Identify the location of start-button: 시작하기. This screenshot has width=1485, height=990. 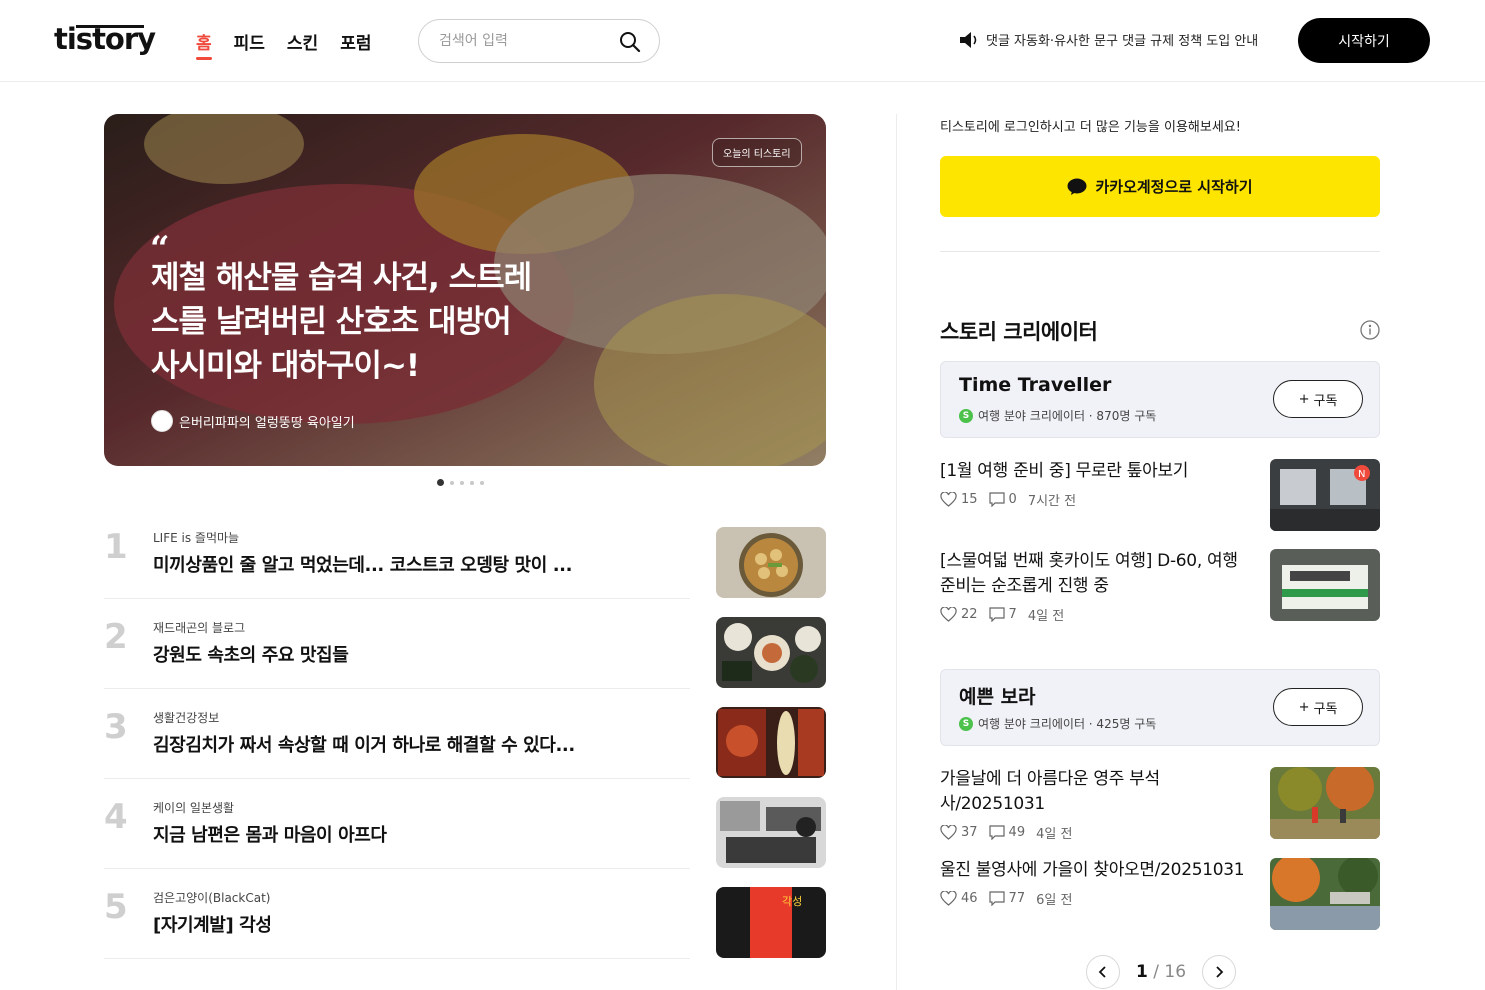
(1364, 40).